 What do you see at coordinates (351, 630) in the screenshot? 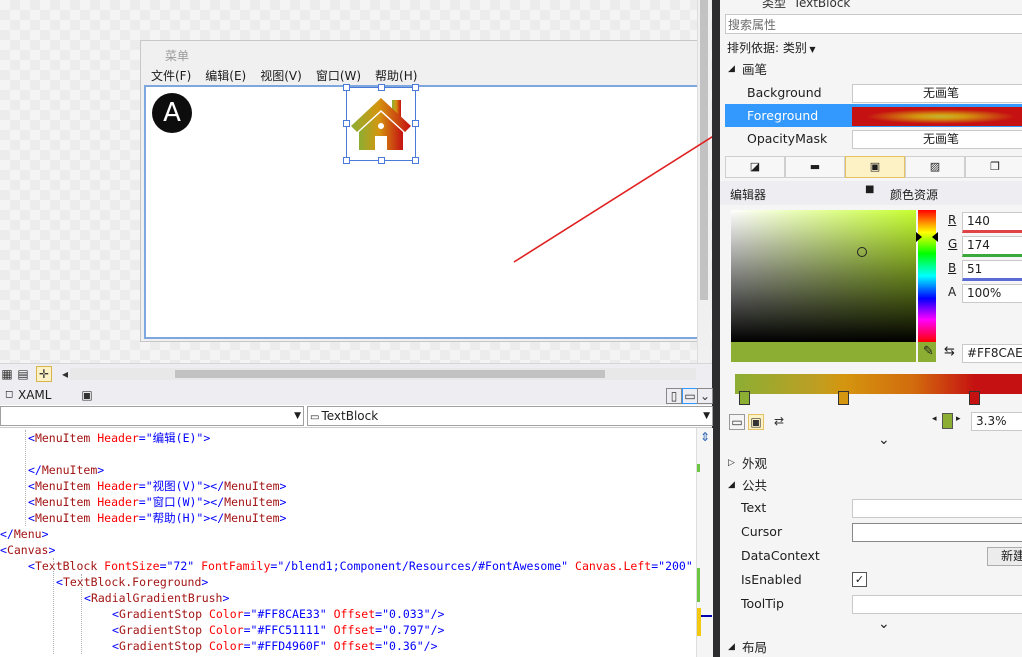
I see `code-token: Offset` at bounding box center [351, 630].